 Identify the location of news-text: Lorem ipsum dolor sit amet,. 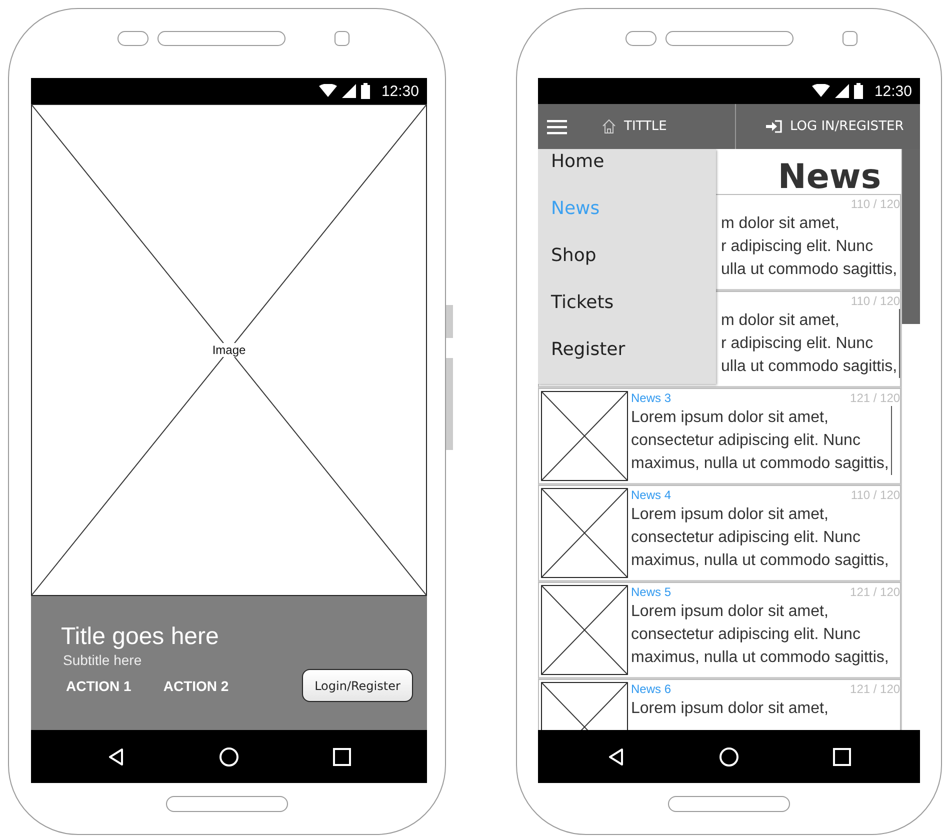
(730, 709).